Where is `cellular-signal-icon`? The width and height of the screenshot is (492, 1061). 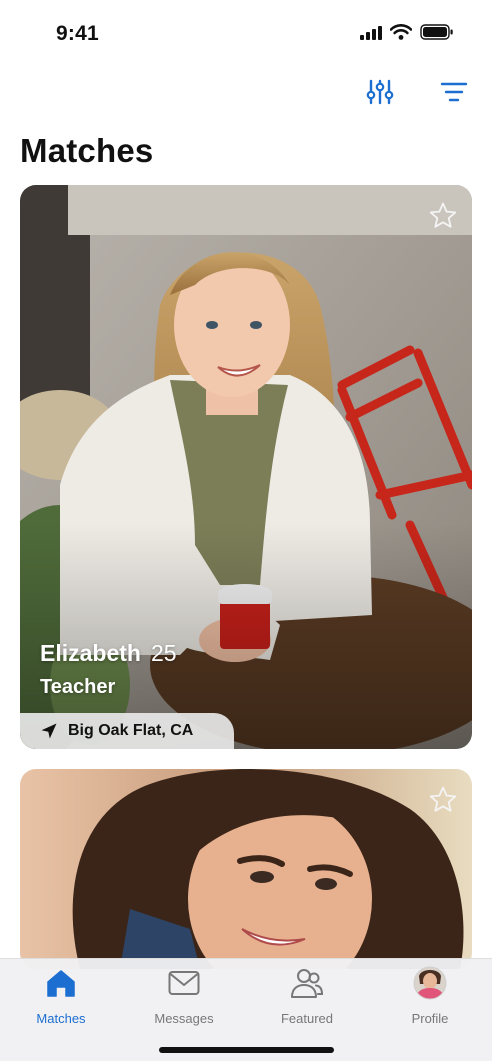
cellular-signal-icon is located at coordinates (371, 32).